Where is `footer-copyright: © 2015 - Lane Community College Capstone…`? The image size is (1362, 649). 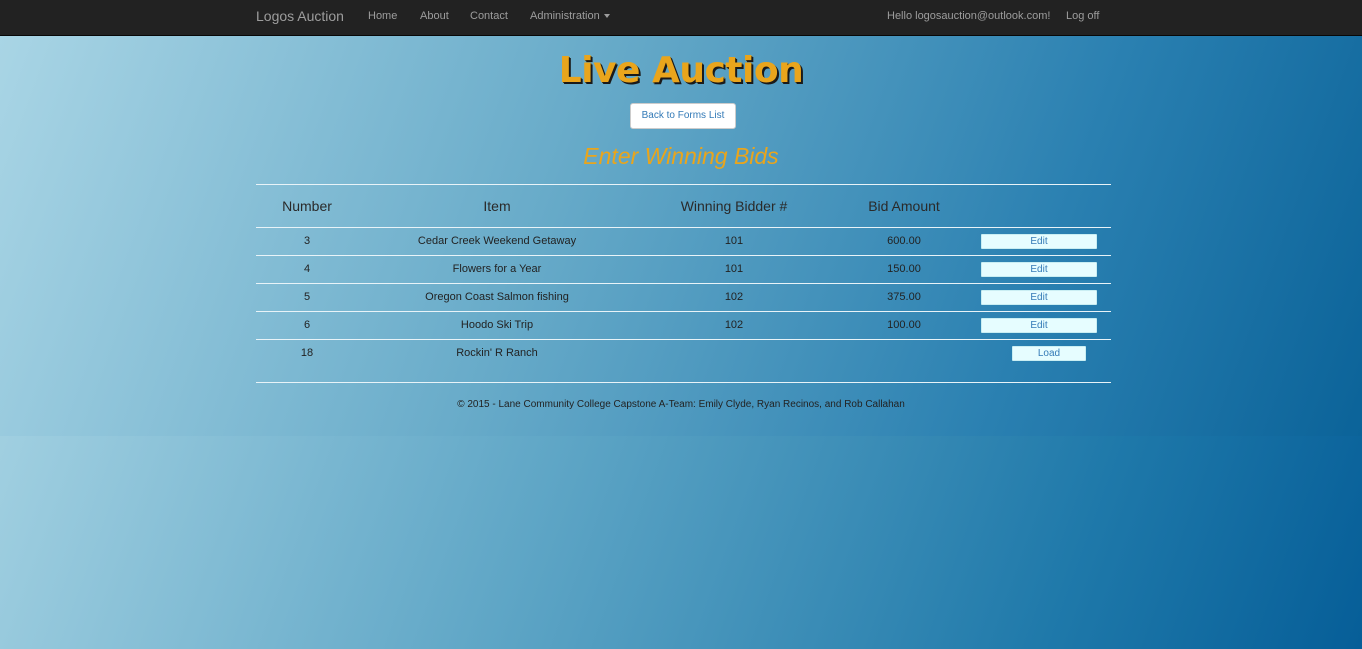
footer-copyright: © 2015 - Lane Community College Capstone… is located at coordinates (681, 404).